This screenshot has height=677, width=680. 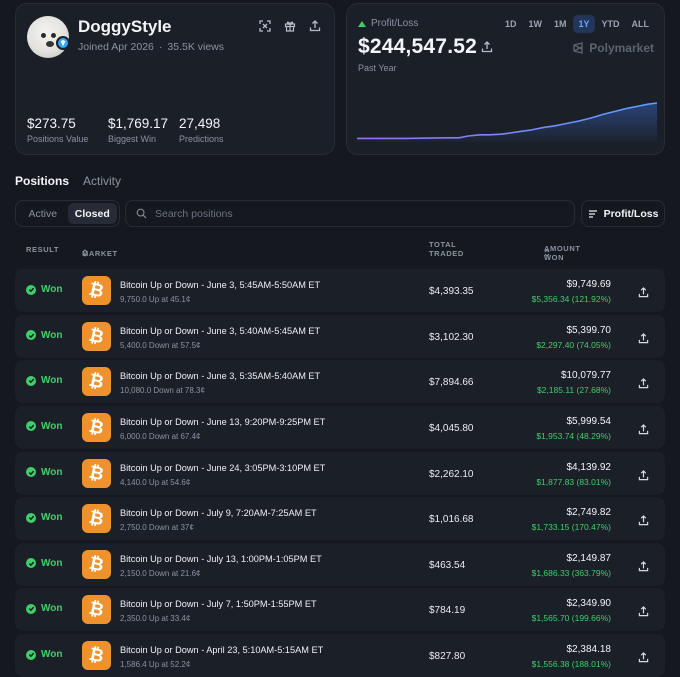 I want to click on total-traded: $827.80, so click(x=447, y=657).